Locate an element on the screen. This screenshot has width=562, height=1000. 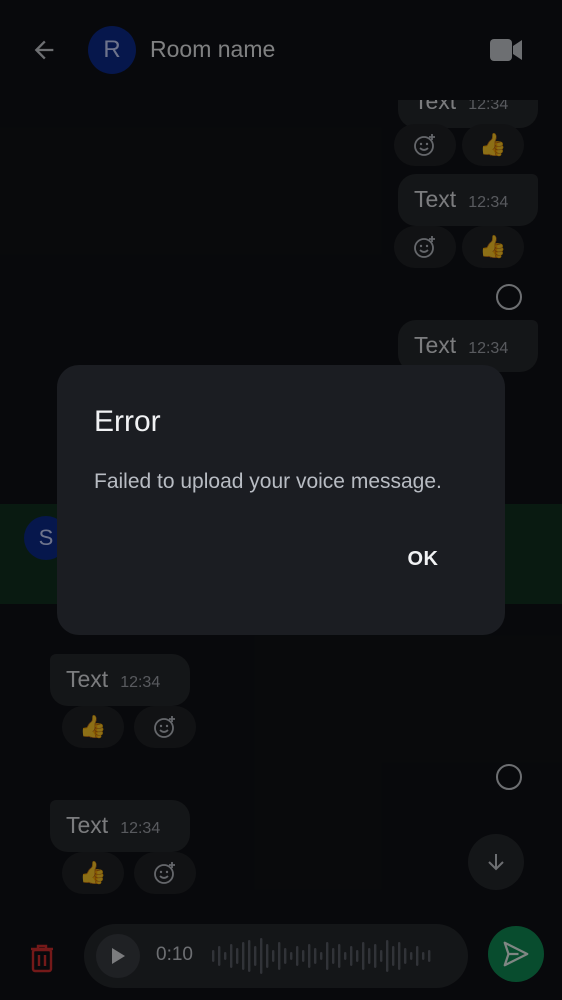
dialog-title: Error is located at coordinates (127, 421).